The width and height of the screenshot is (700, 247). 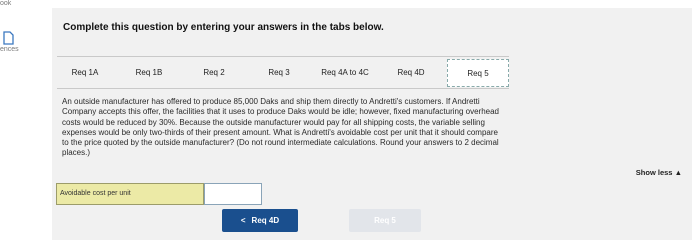 What do you see at coordinates (478, 73) in the screenshot?
I see `tab-req-5: Req 5` at bounding box center [478, 73].